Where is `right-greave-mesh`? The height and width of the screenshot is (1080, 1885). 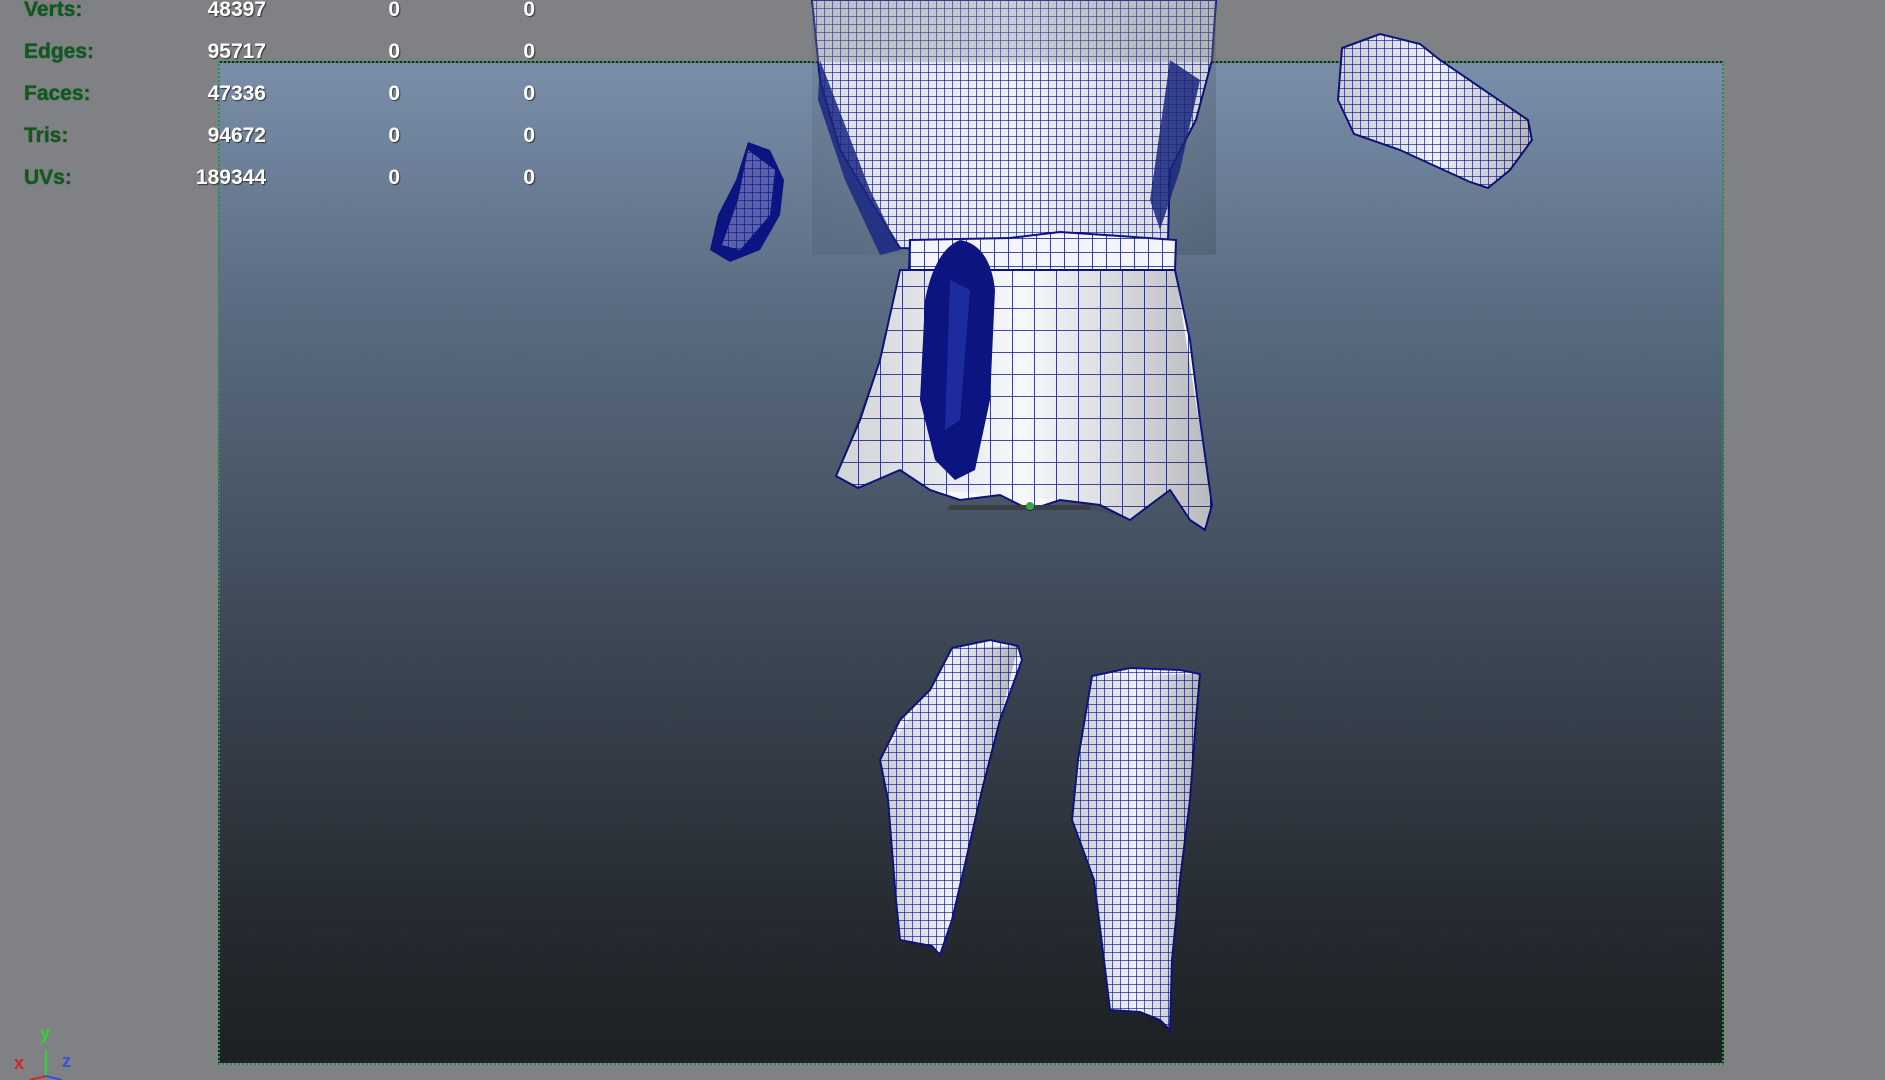 right-greave-mesh is located at coordinates (1136, 849).